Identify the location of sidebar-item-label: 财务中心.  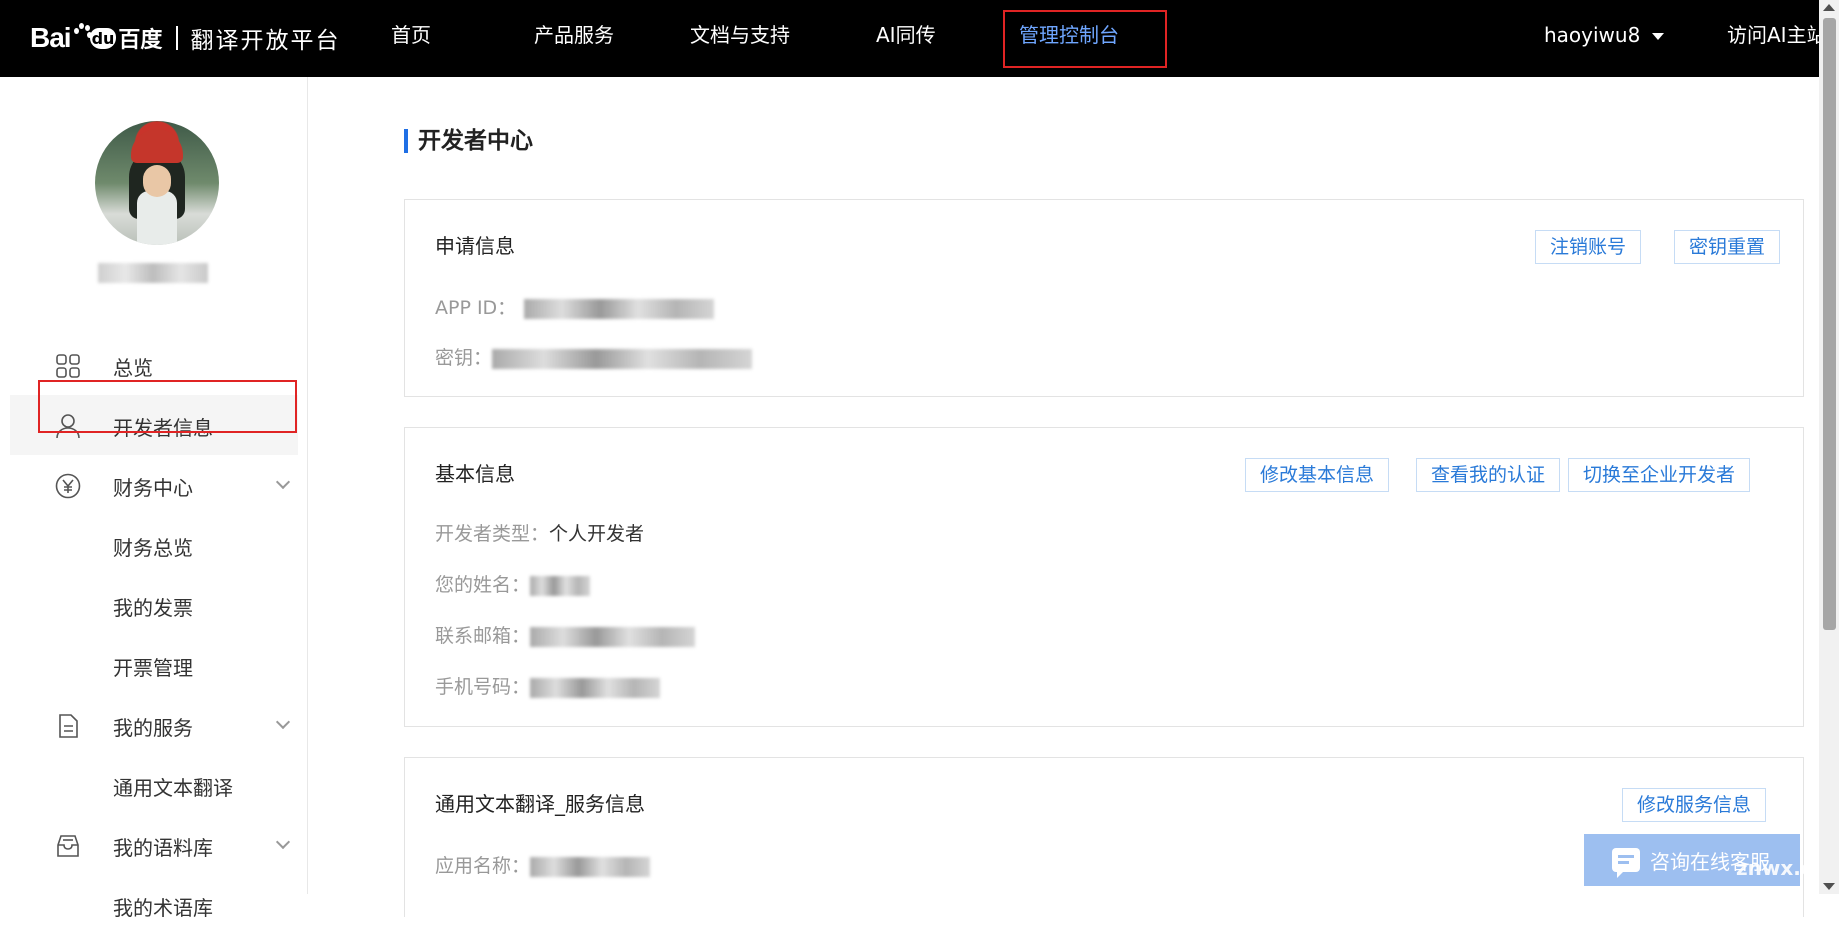
(153, 488).